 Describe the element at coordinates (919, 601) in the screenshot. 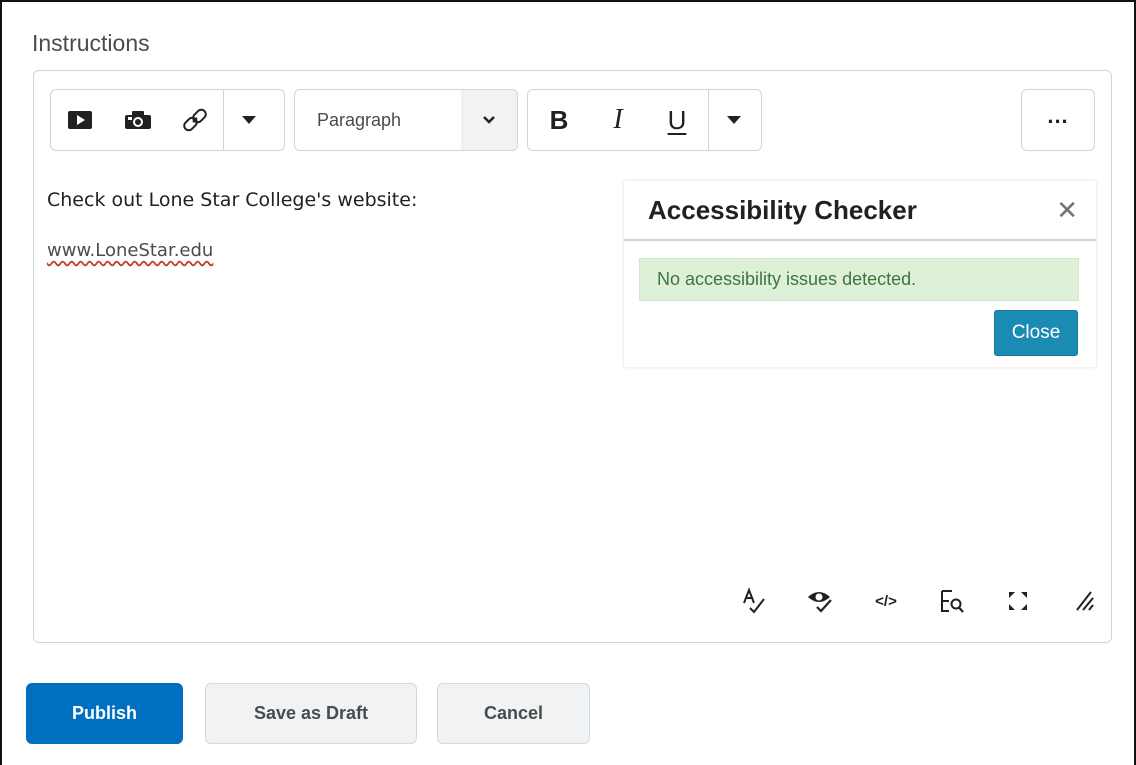

I see `editor-bottom-toolbar: </>` at that location.